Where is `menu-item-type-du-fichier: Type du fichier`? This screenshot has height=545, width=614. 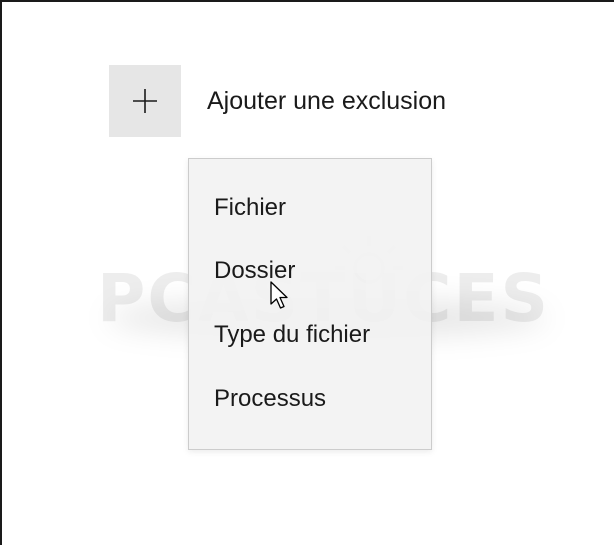 menu-item-type-du-fichier: Type du fichier is located at coordinates (292, 335).